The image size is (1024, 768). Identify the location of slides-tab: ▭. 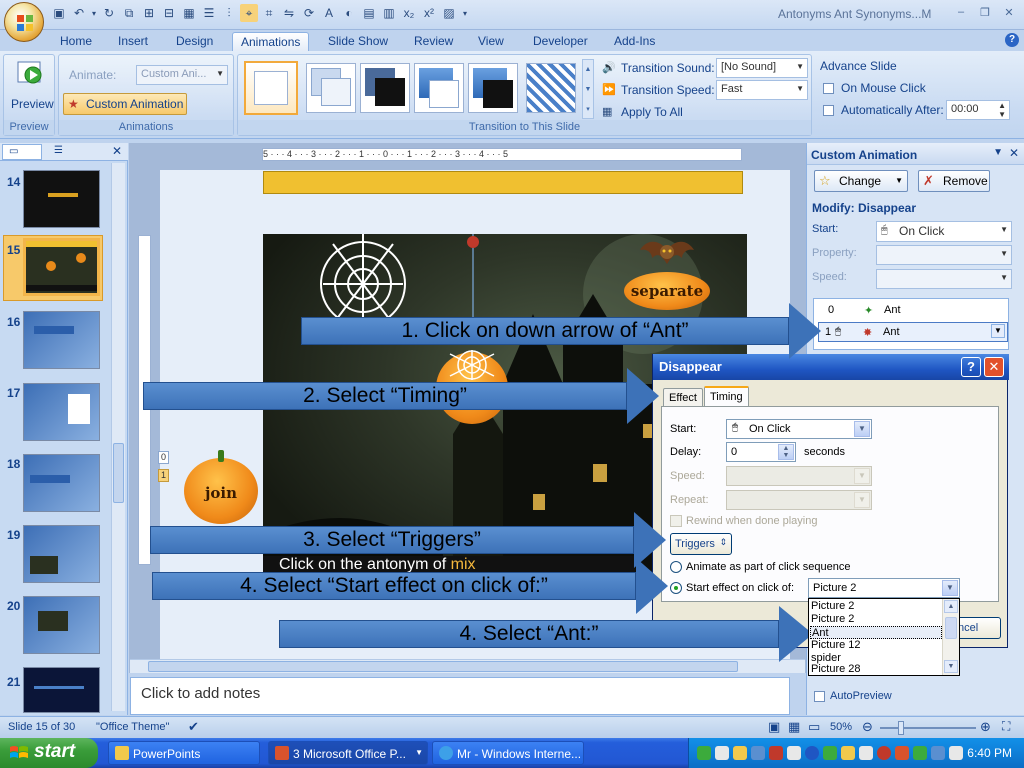
(22, 152).